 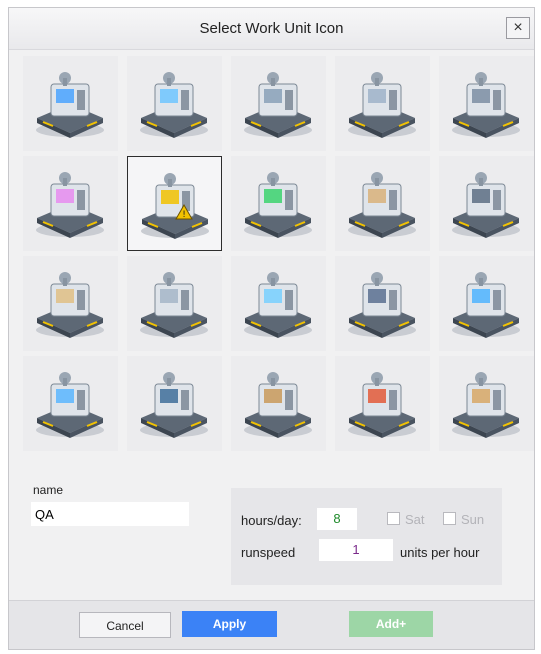 I want to click on laser-cutter-icon, so click(x=70, y=105).